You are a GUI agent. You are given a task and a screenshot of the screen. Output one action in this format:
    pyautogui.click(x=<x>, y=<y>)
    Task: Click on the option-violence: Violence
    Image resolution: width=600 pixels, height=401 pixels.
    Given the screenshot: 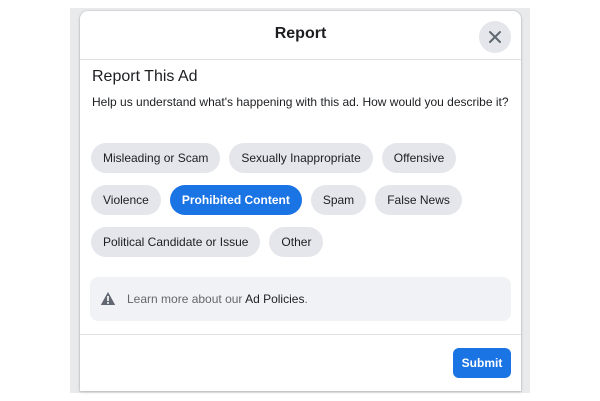 What is the action you would take?
    pyautogui.click(x=126, y=200)
    